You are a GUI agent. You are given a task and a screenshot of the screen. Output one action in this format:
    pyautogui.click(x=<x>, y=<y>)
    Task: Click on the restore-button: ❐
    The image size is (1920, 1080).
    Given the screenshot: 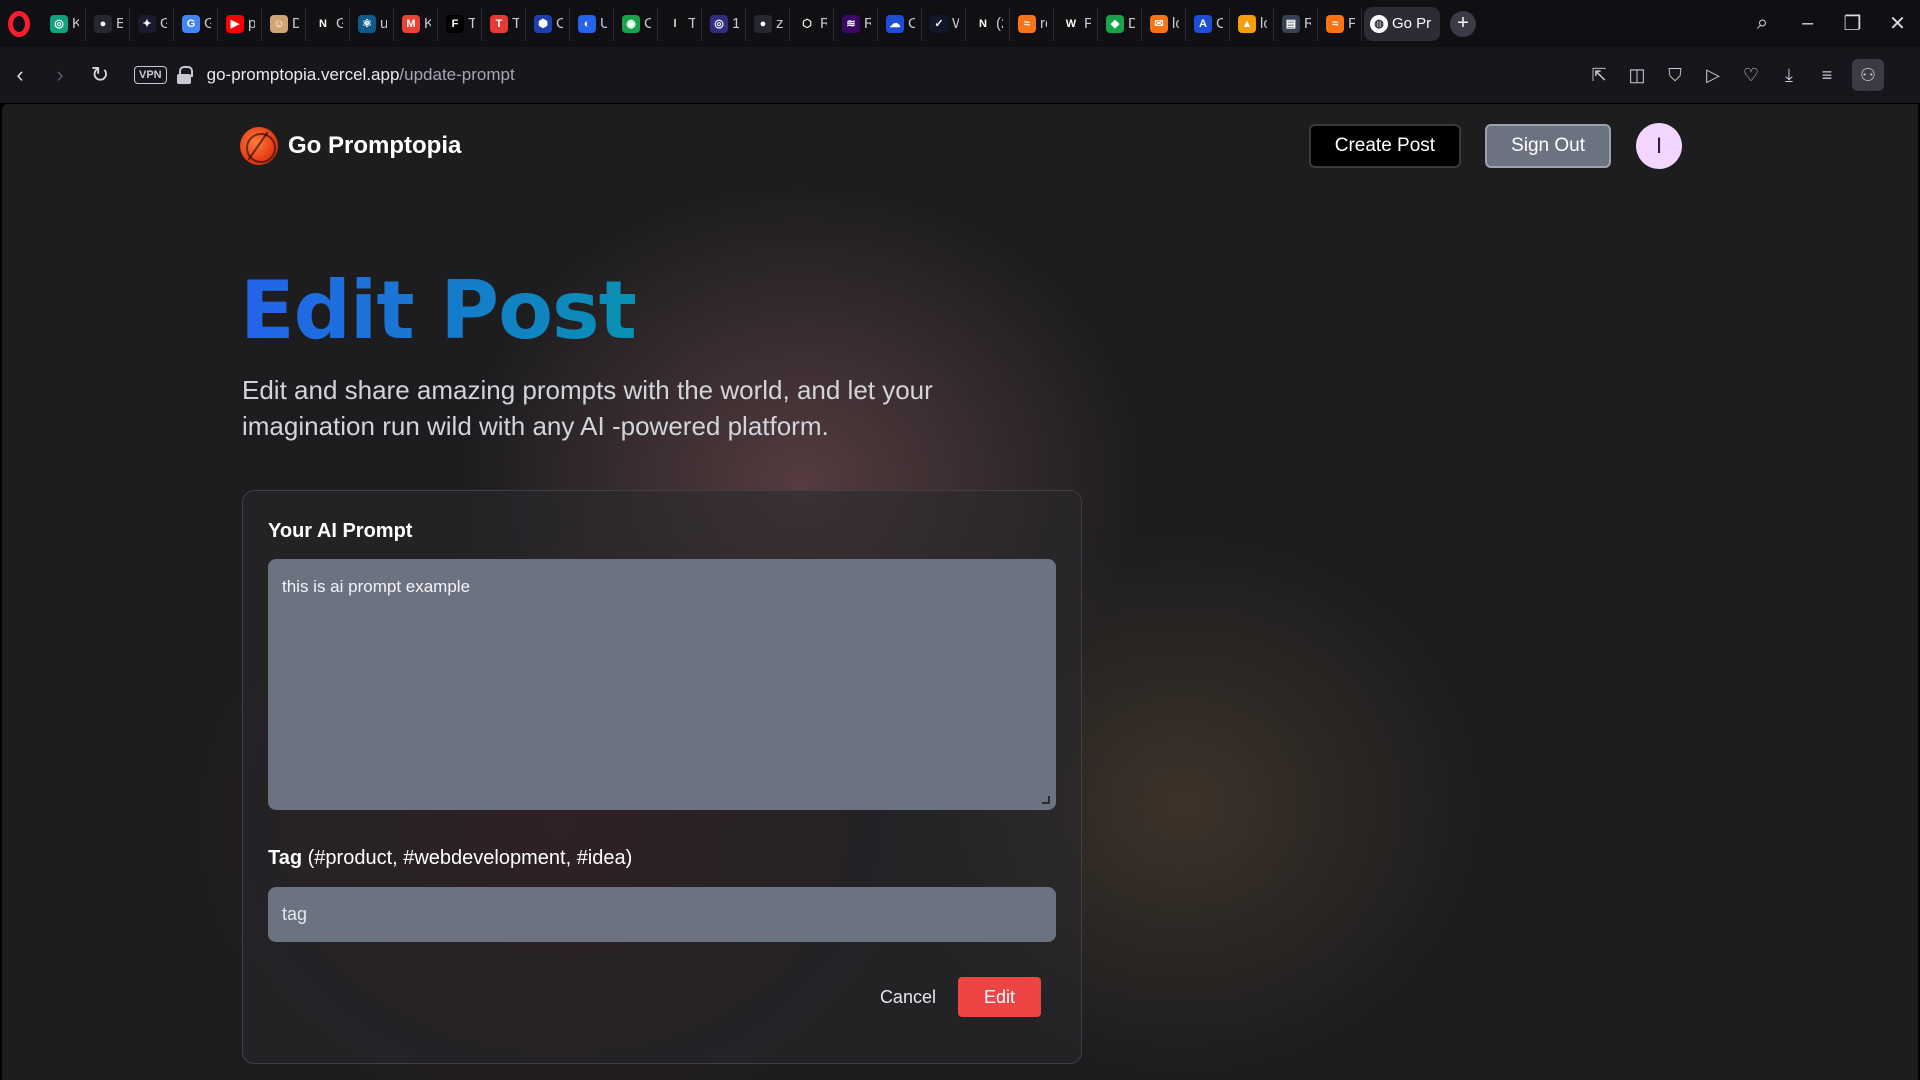 What is the action you would take?
    pyautogui.click(x=1852, y=23)
    